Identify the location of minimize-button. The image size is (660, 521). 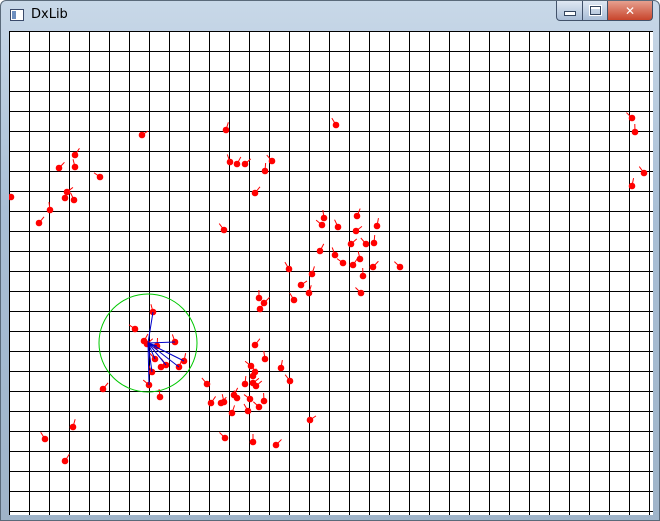
(569, 11).